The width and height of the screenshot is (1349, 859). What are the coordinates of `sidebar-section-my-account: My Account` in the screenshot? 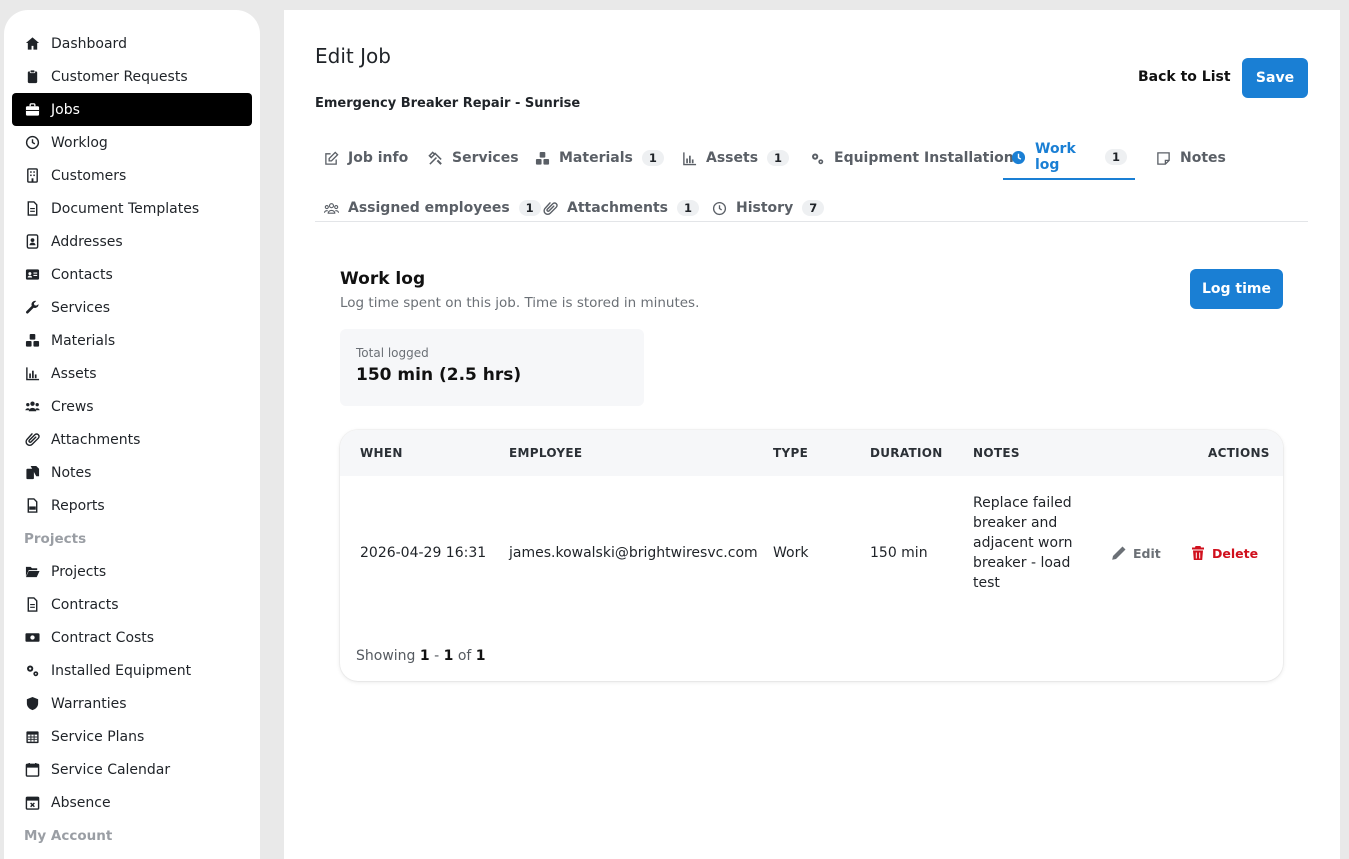 It's located at (68, 835).